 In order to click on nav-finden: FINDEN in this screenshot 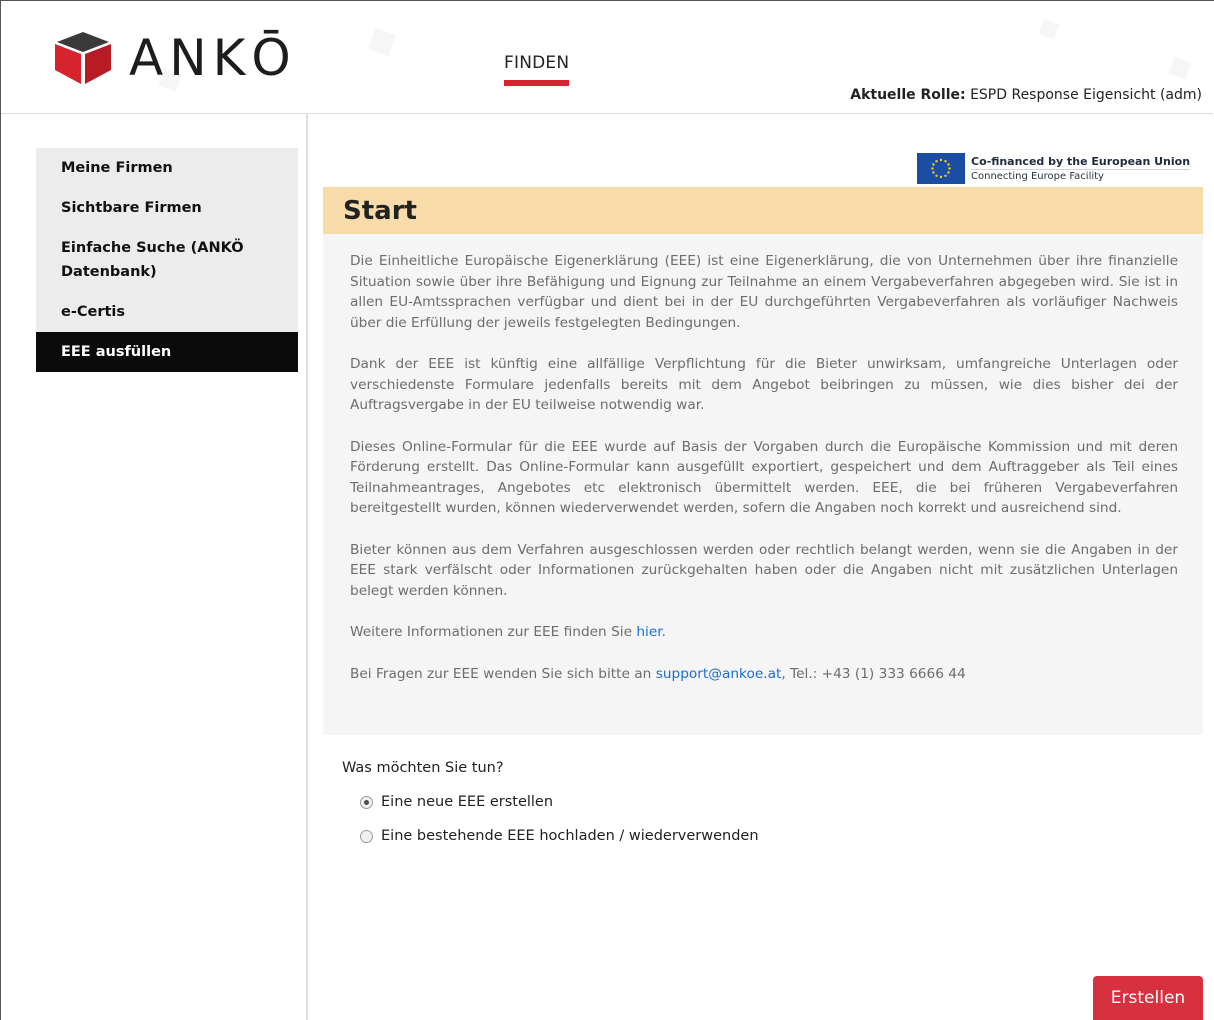, I will do `click(536, 63)`.